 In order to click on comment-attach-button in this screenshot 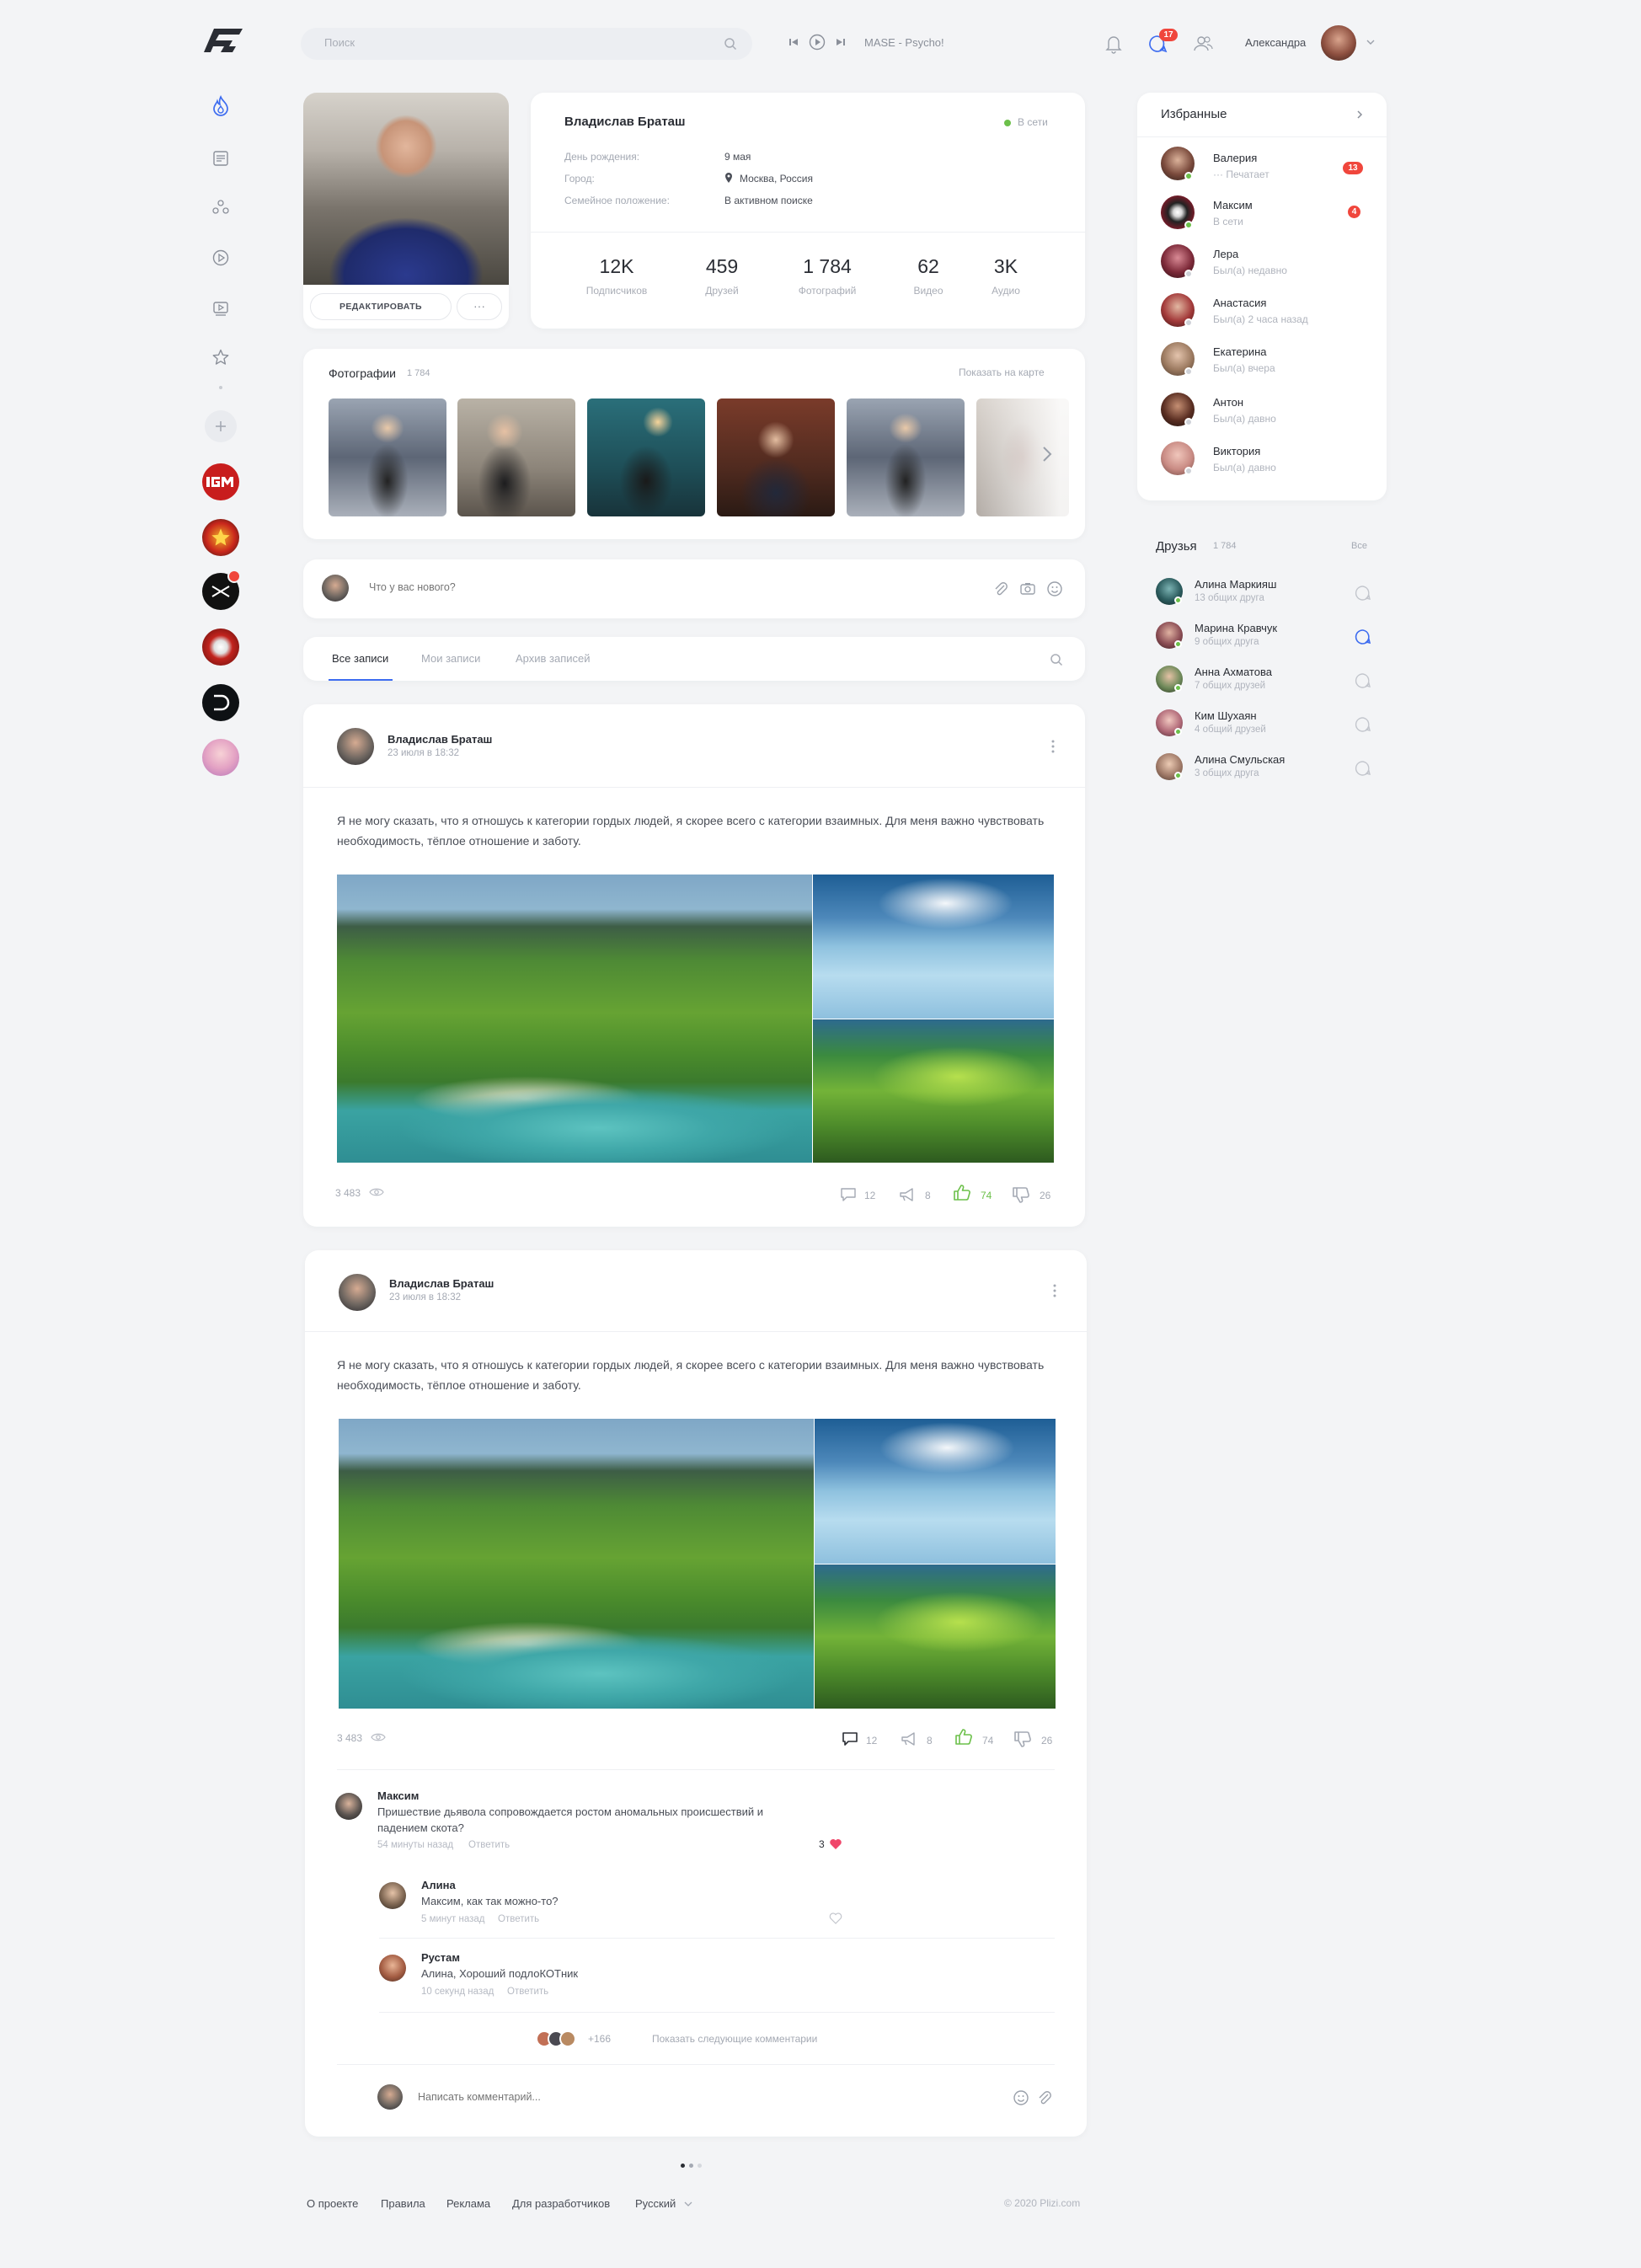, I will do `click(1044, 2097)`.